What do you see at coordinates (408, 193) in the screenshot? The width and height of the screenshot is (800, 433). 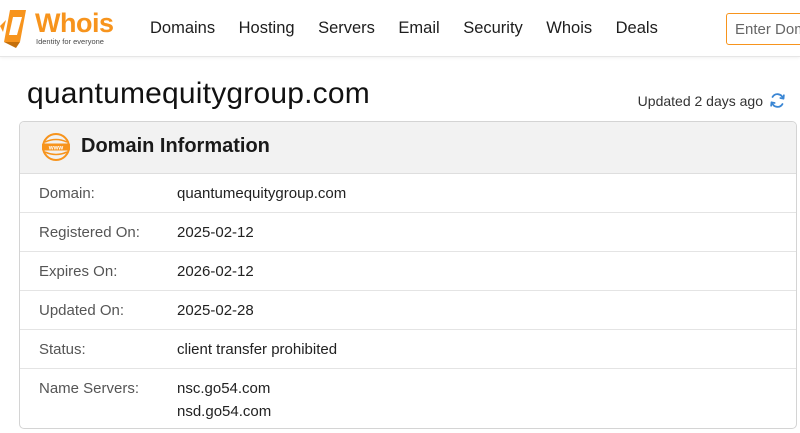 I see `info-row-domain: Domain: quantumequitygroup.com` at bounding box center [408, 193].